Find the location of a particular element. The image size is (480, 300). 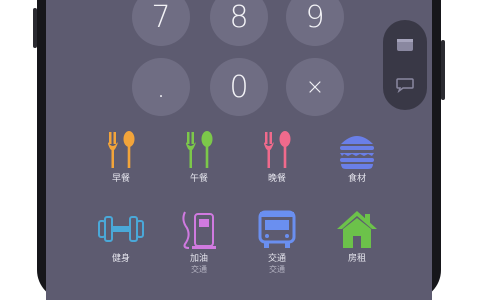

power-button is located at coordinates (443, 70).